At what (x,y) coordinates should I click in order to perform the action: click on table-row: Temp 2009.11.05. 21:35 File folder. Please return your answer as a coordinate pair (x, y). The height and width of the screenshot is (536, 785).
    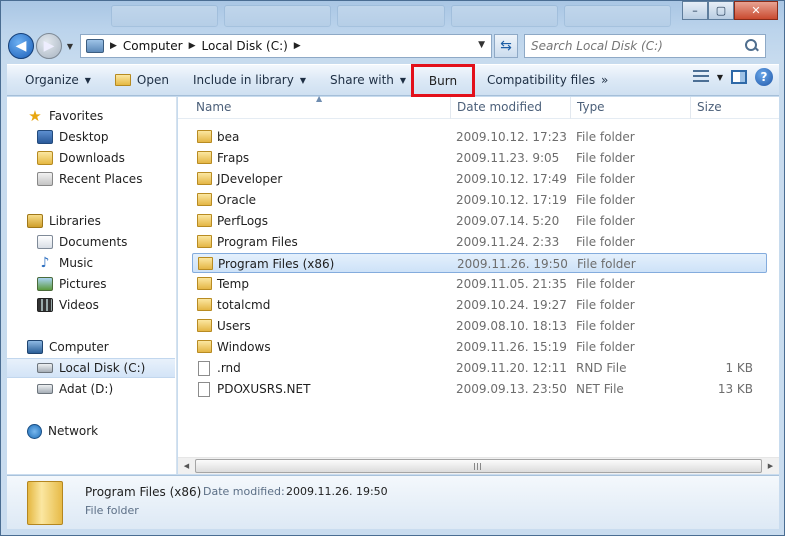
    Looking at the image, I should click on (479, 284).